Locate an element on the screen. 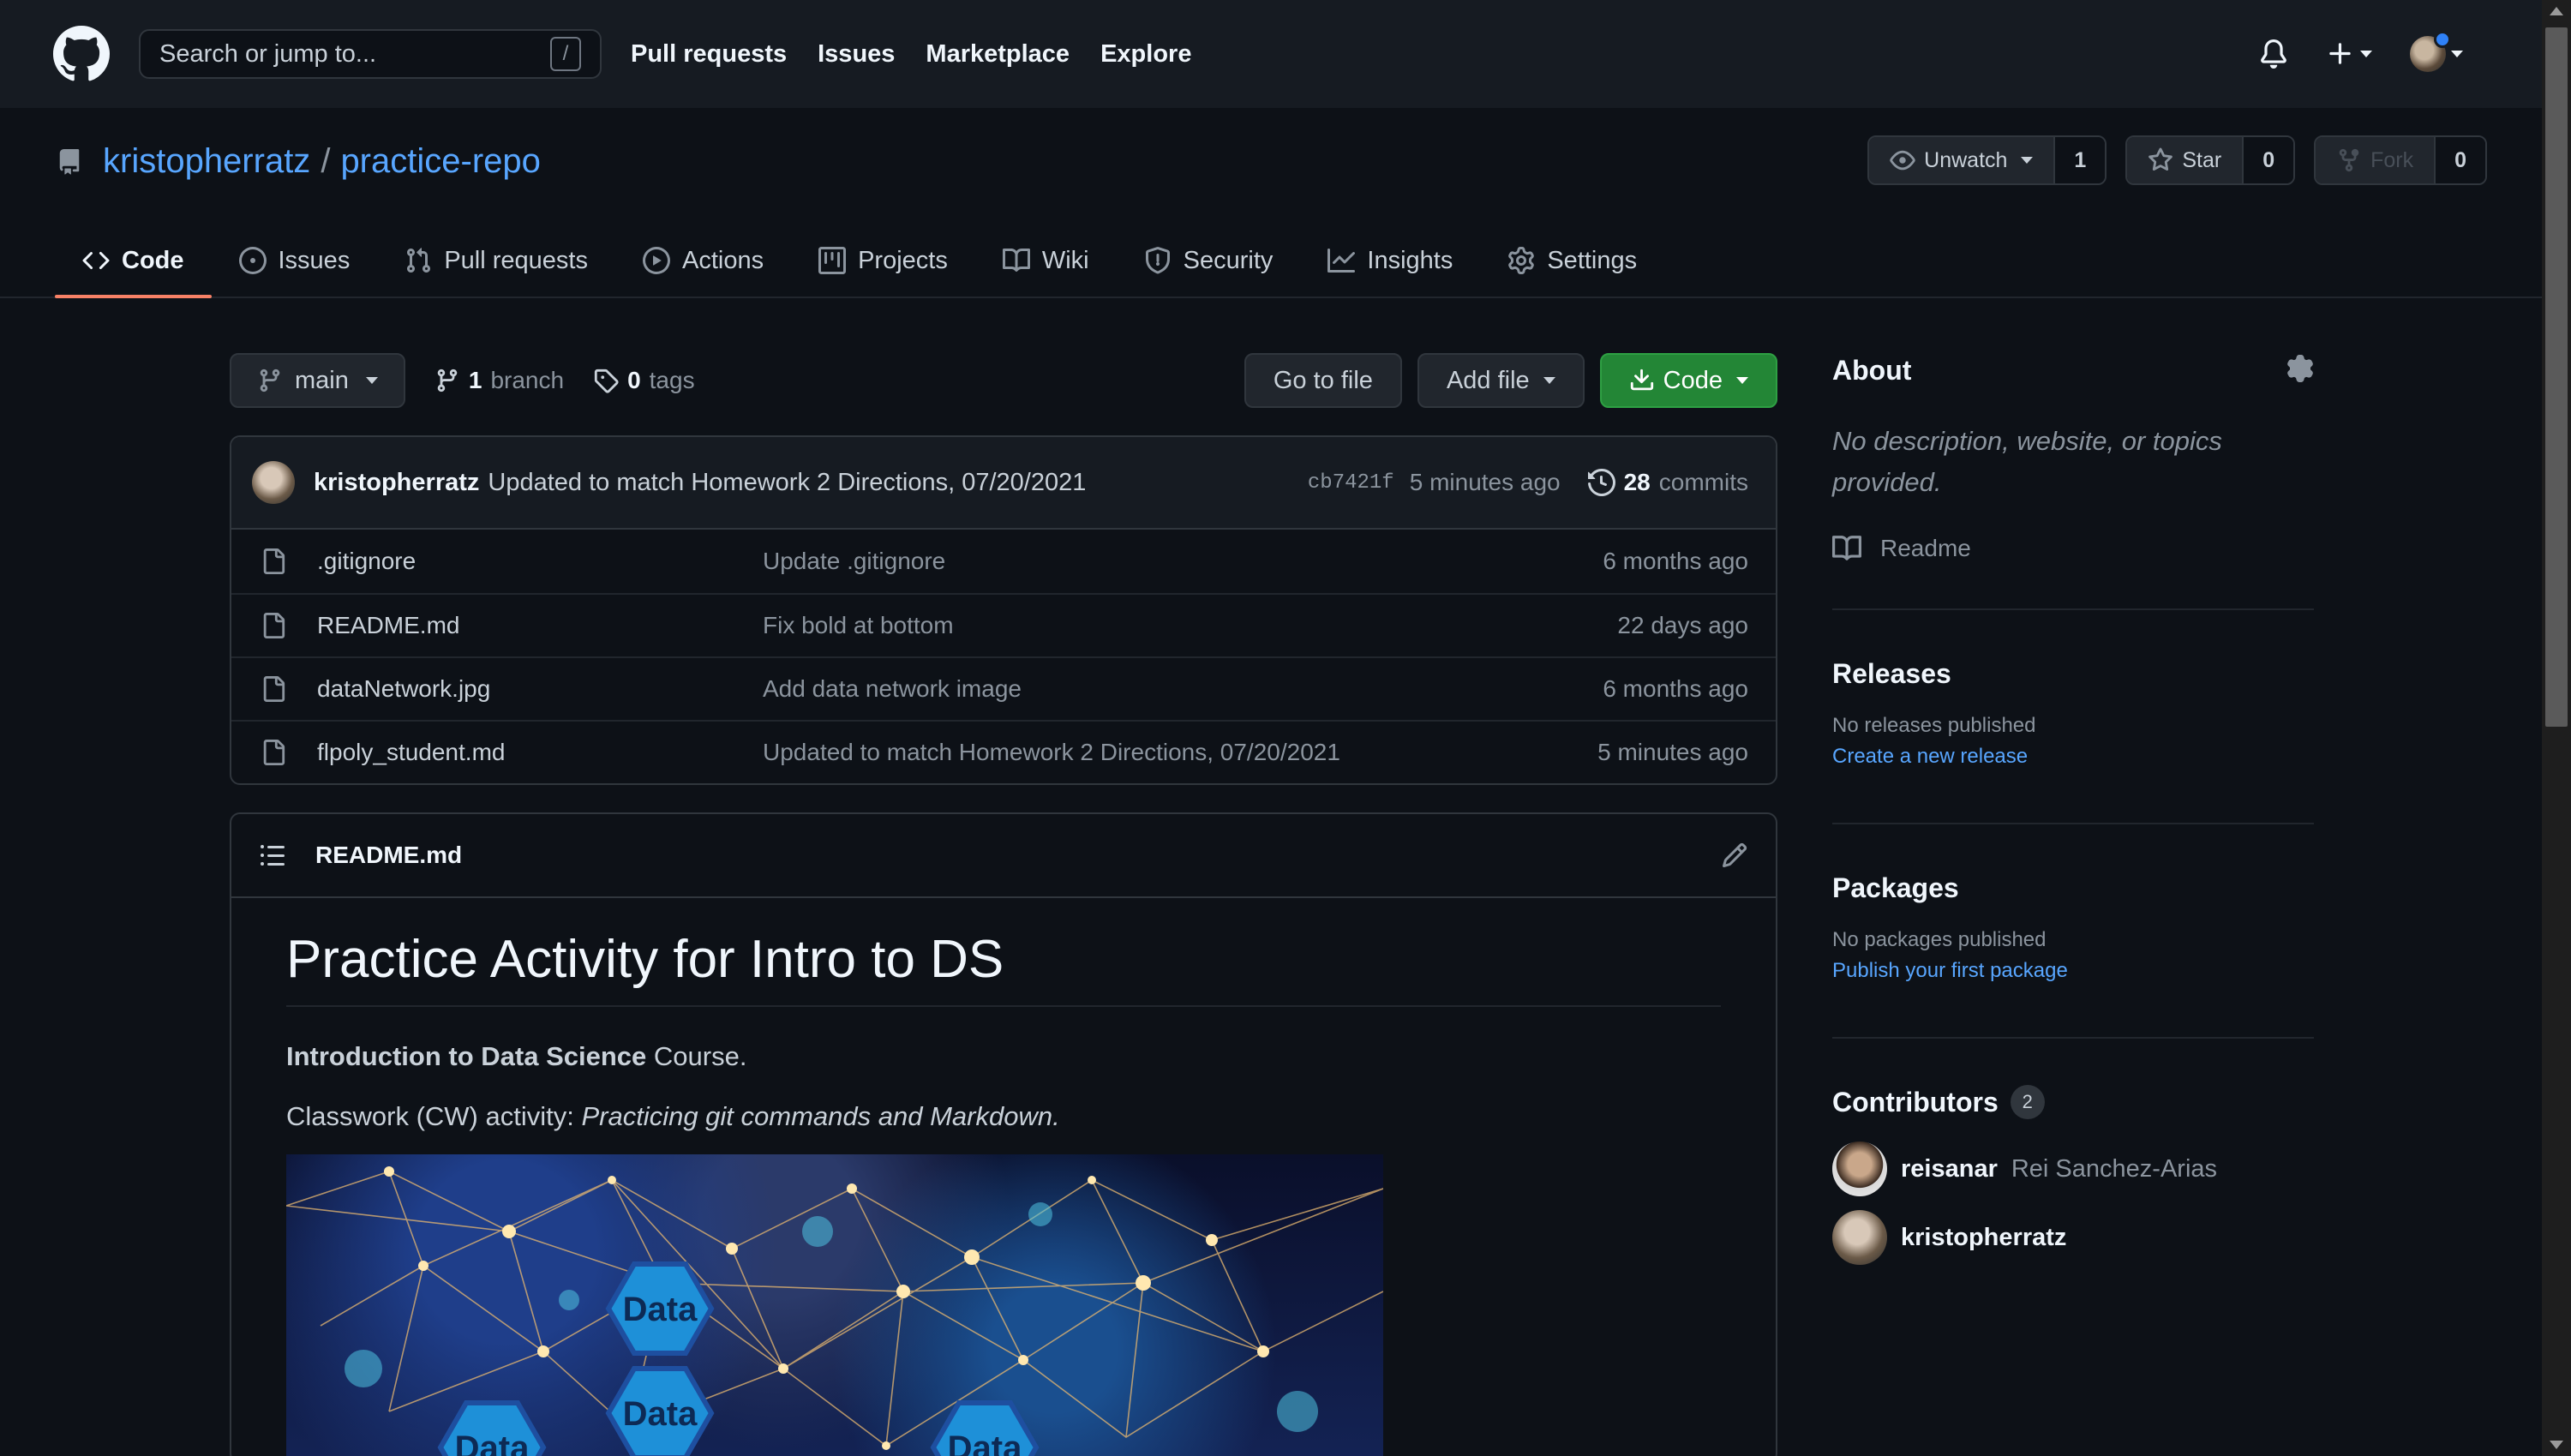  branch-select-button: main is located at coordinates (317, 380).